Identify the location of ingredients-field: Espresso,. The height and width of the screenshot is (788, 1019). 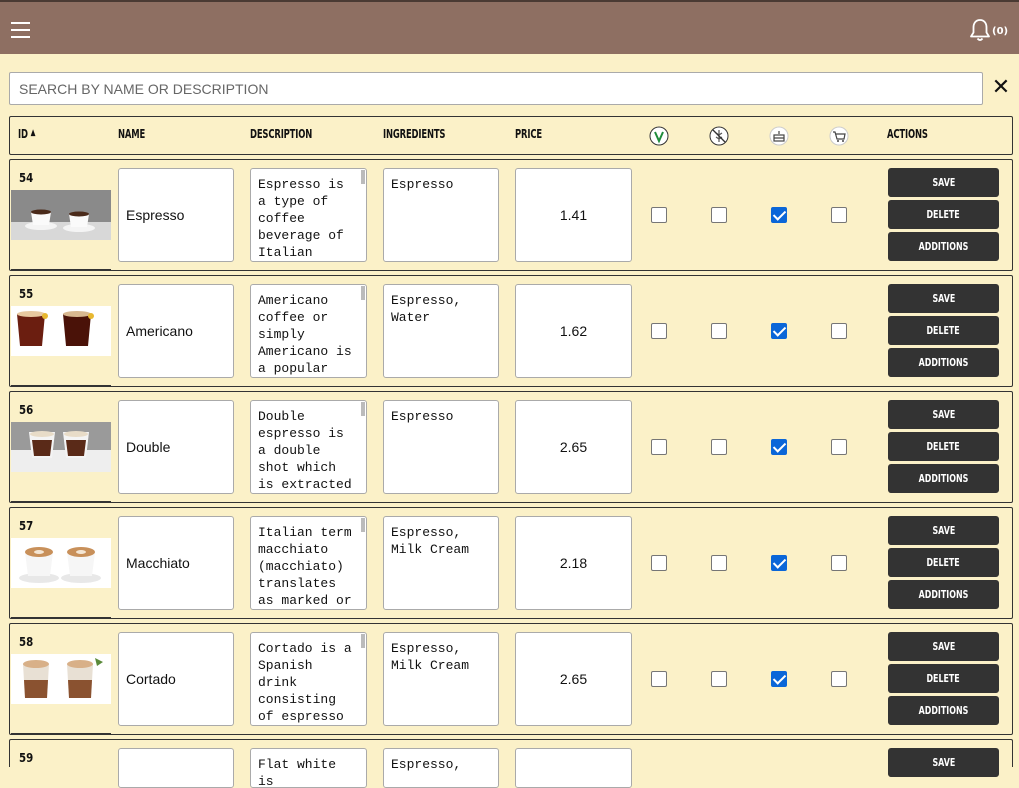
(441, 768).